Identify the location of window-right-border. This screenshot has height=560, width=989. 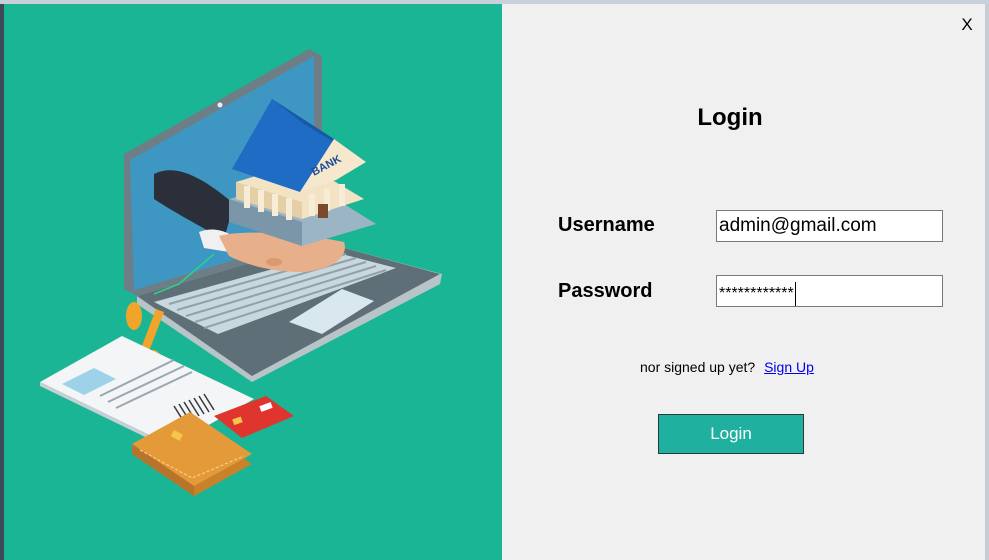
(987, 282).